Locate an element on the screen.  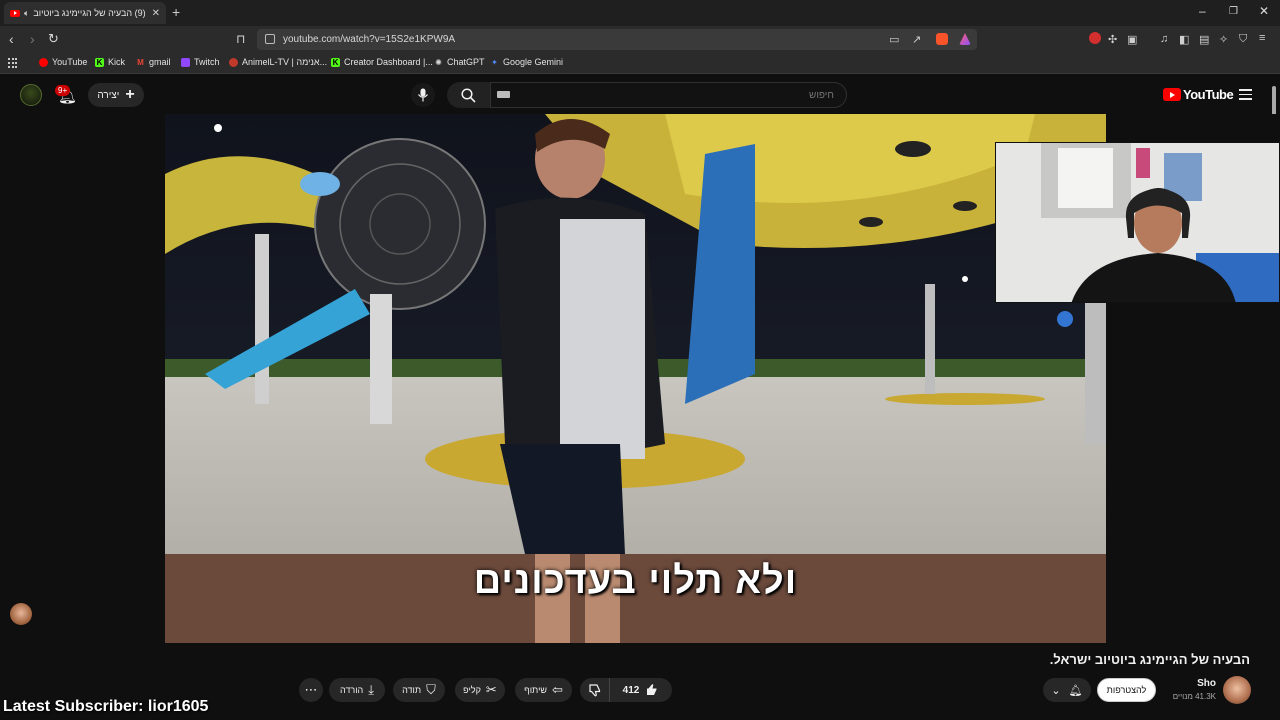
sidebar-icon: ◧ is located at coordinates (1184, 39).